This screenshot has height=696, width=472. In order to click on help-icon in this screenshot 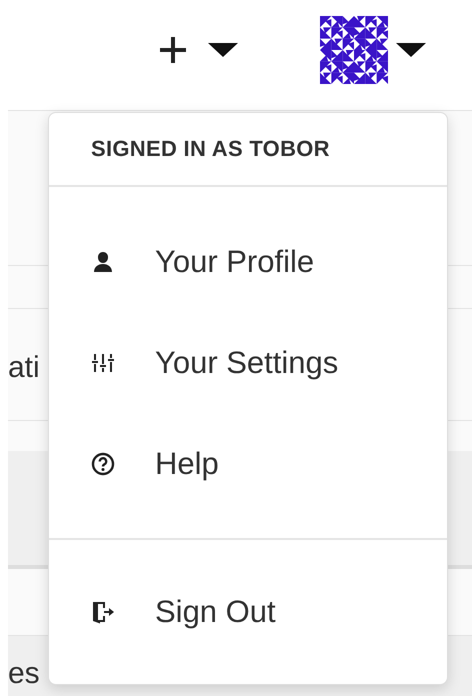, I will do `click(103, 464)`.